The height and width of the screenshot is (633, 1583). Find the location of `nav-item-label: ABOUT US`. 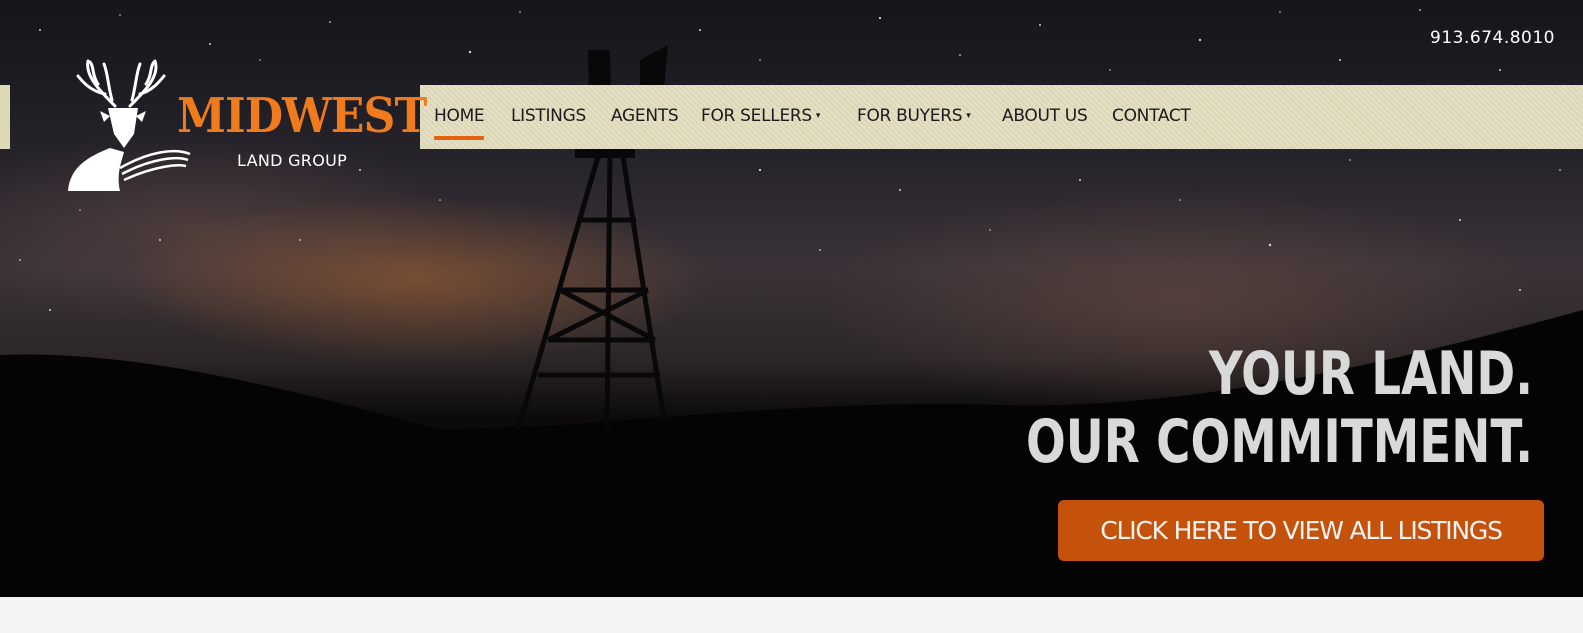

nav-item-label: ABOUT US is located at coordinates (1045, 116).